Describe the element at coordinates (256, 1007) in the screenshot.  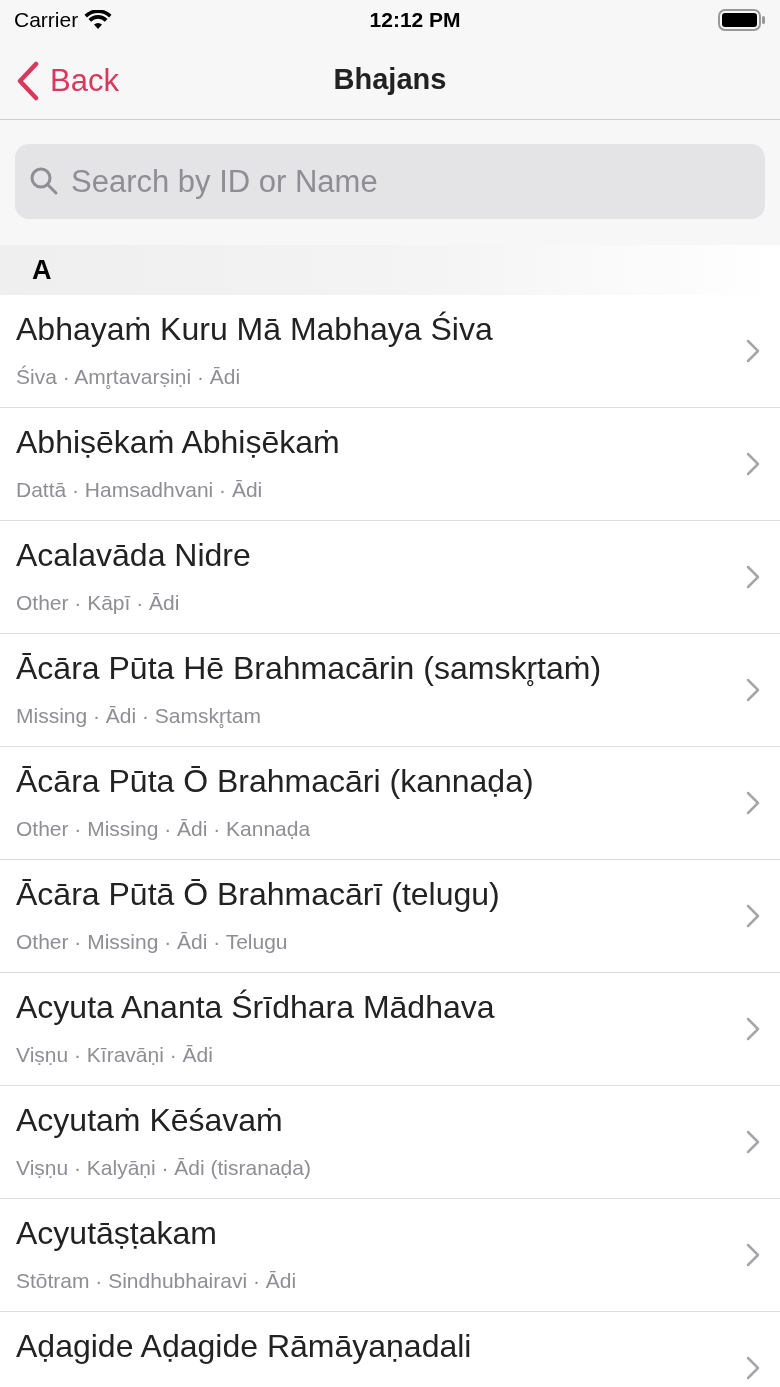
I see `bhajan-title: Acyuta Ananta Śrīdhara Mādhava` at that location.